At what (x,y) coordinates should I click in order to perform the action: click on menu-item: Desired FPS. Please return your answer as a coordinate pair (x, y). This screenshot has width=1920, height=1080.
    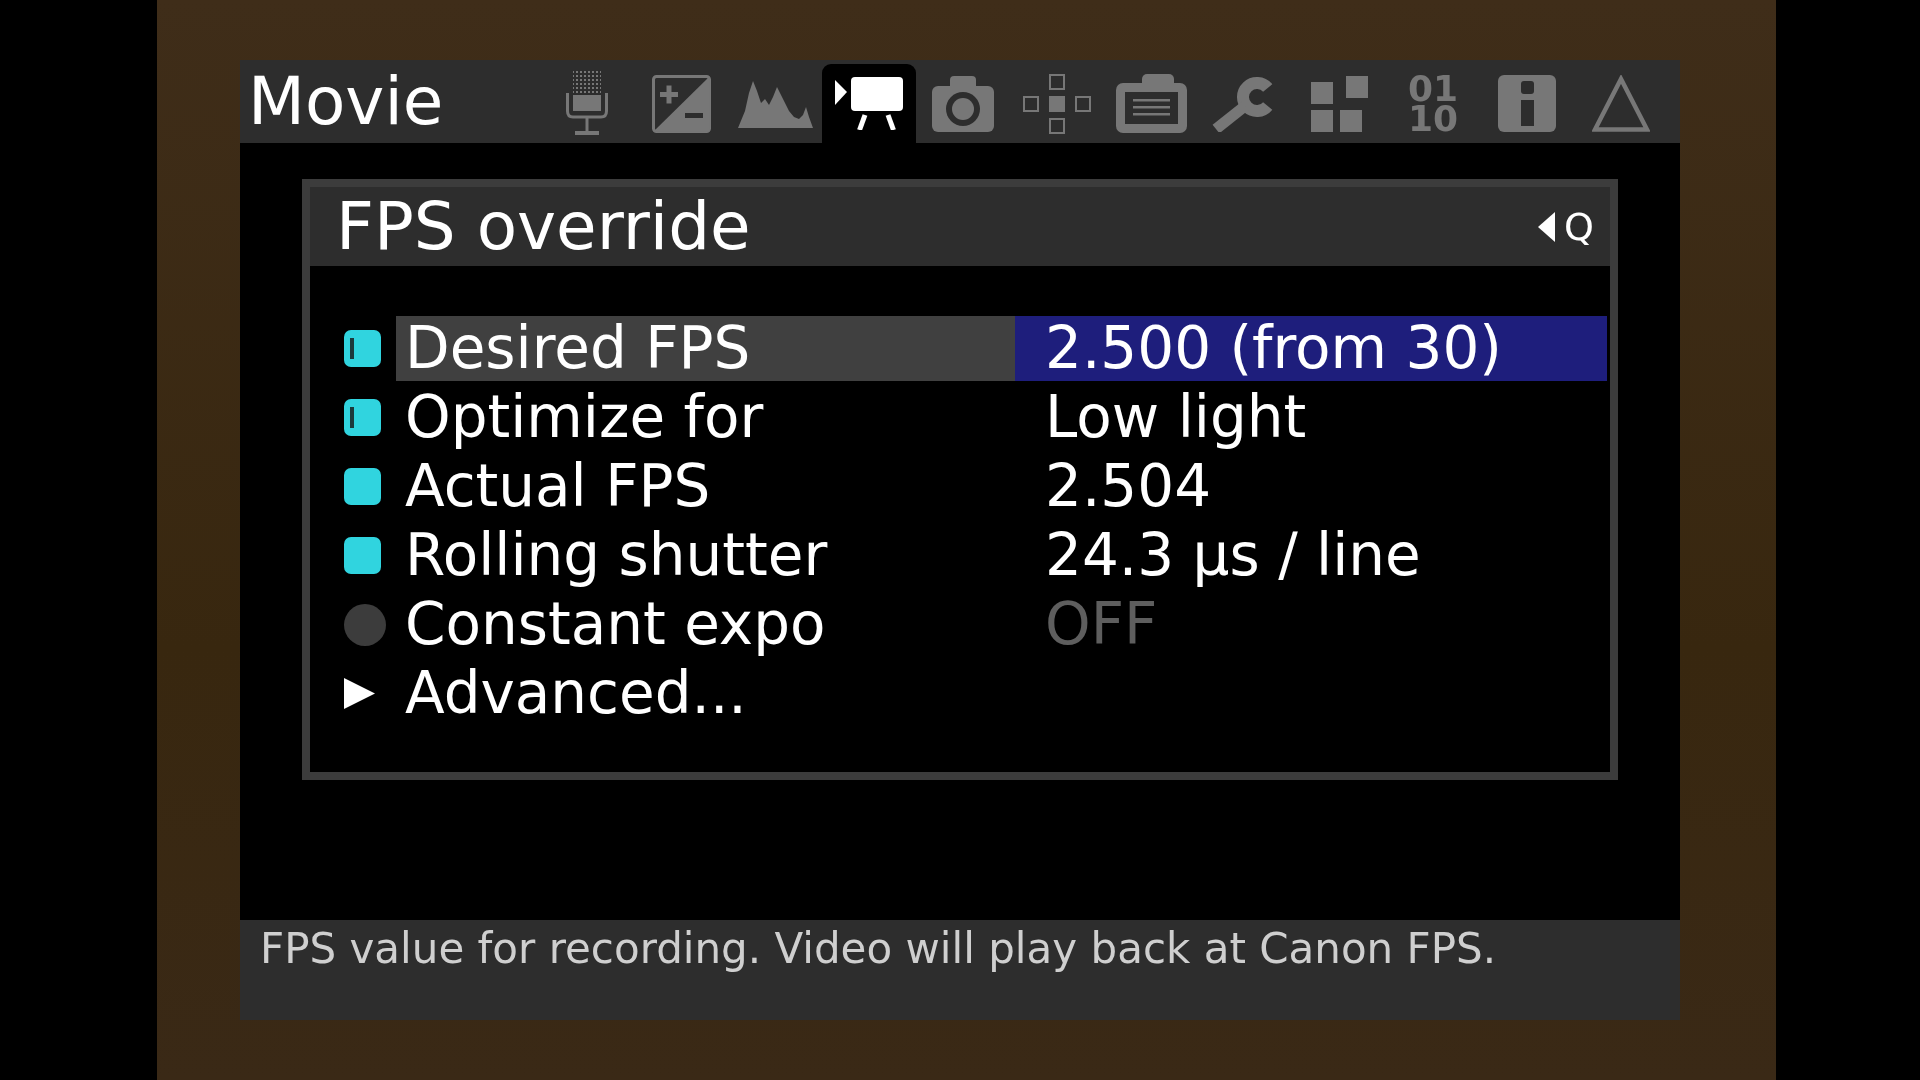
    Looking at the image, I should click on (705, 348).